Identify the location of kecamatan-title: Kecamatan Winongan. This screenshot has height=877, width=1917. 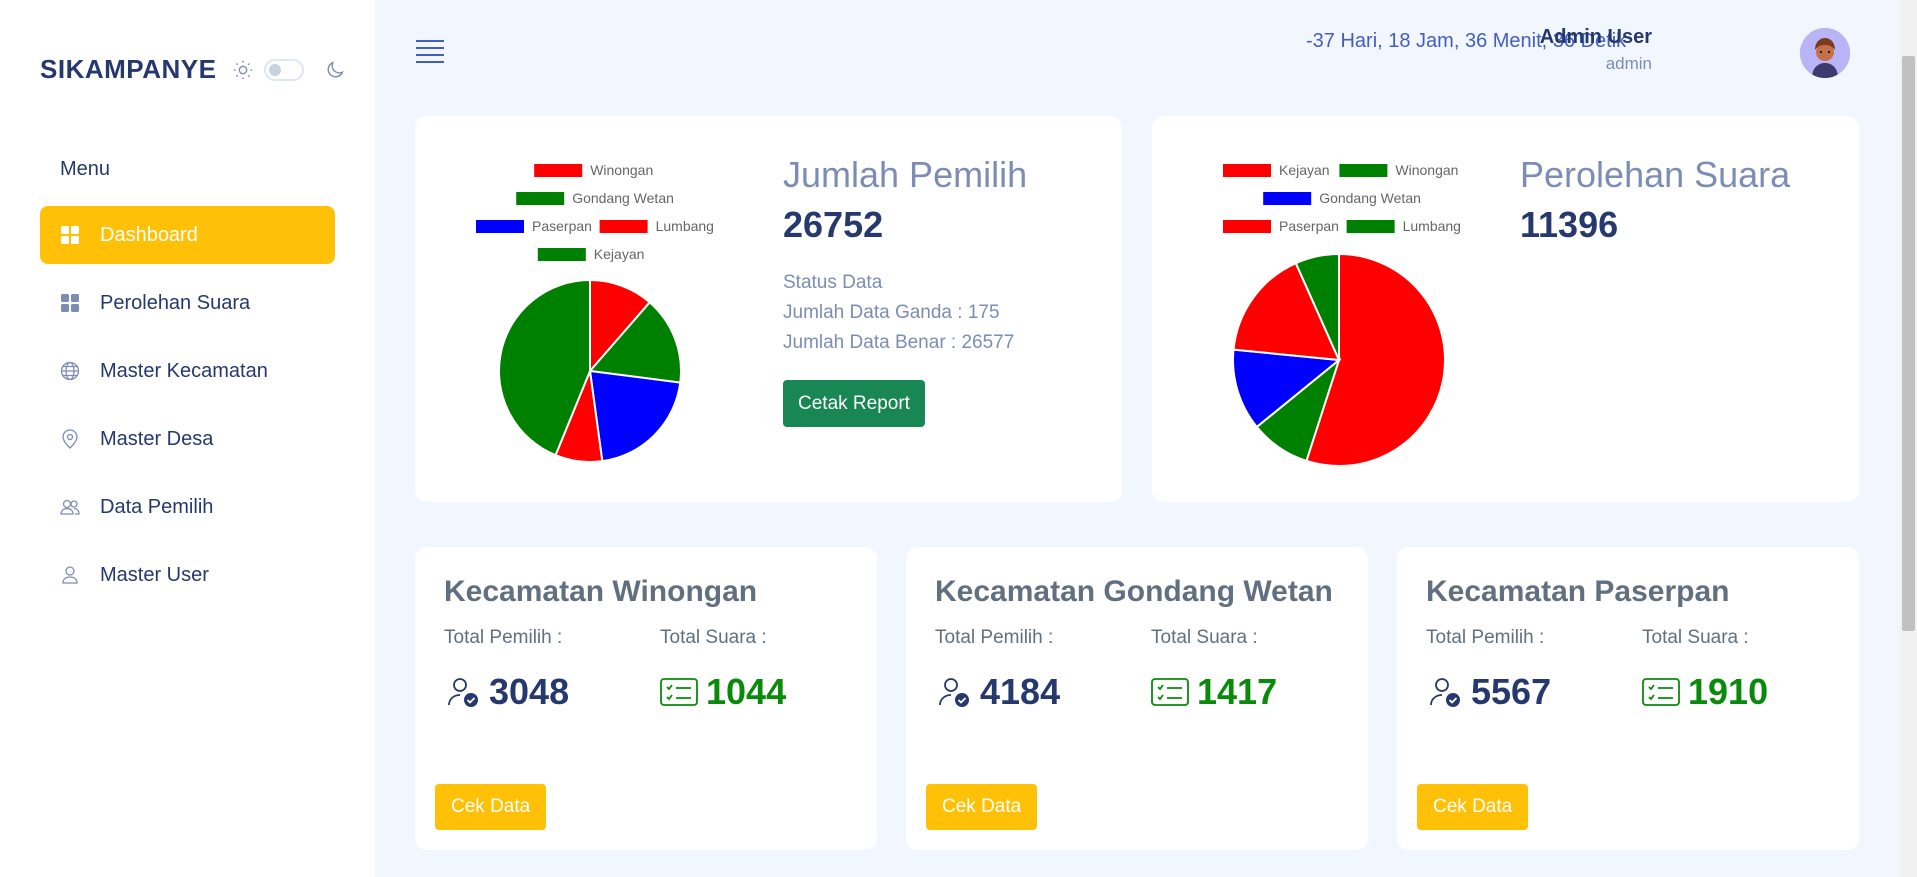
(601, 591).